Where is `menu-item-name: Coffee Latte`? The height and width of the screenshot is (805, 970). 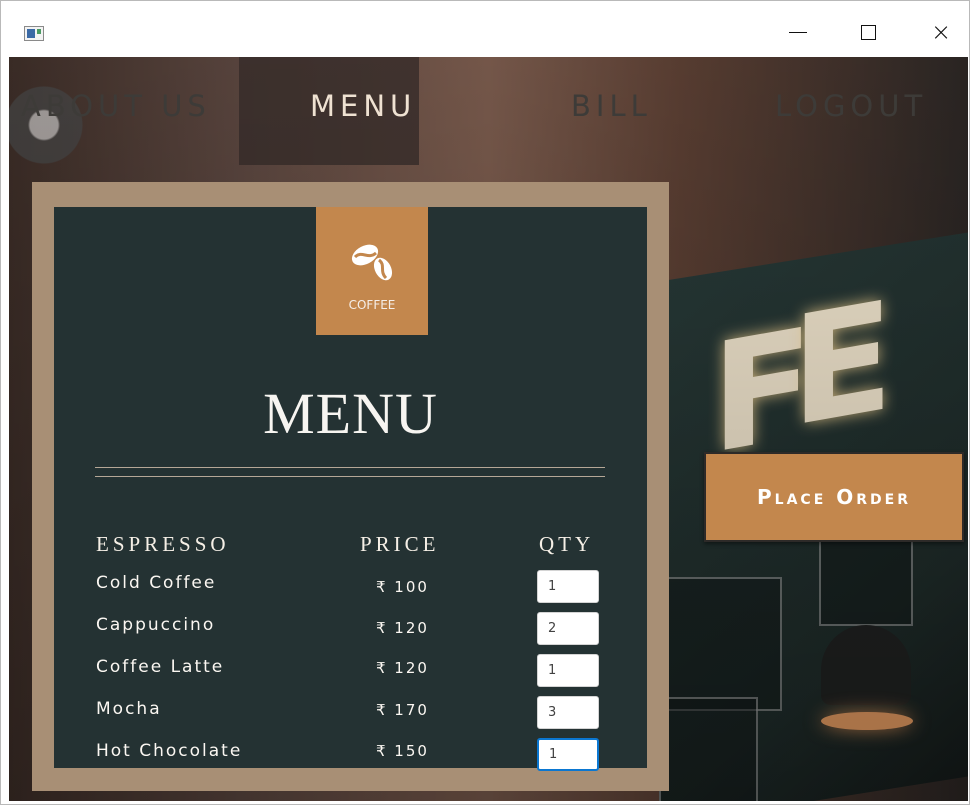 menu-item-name: Coffee Latte is located at coordinates (160, 667).